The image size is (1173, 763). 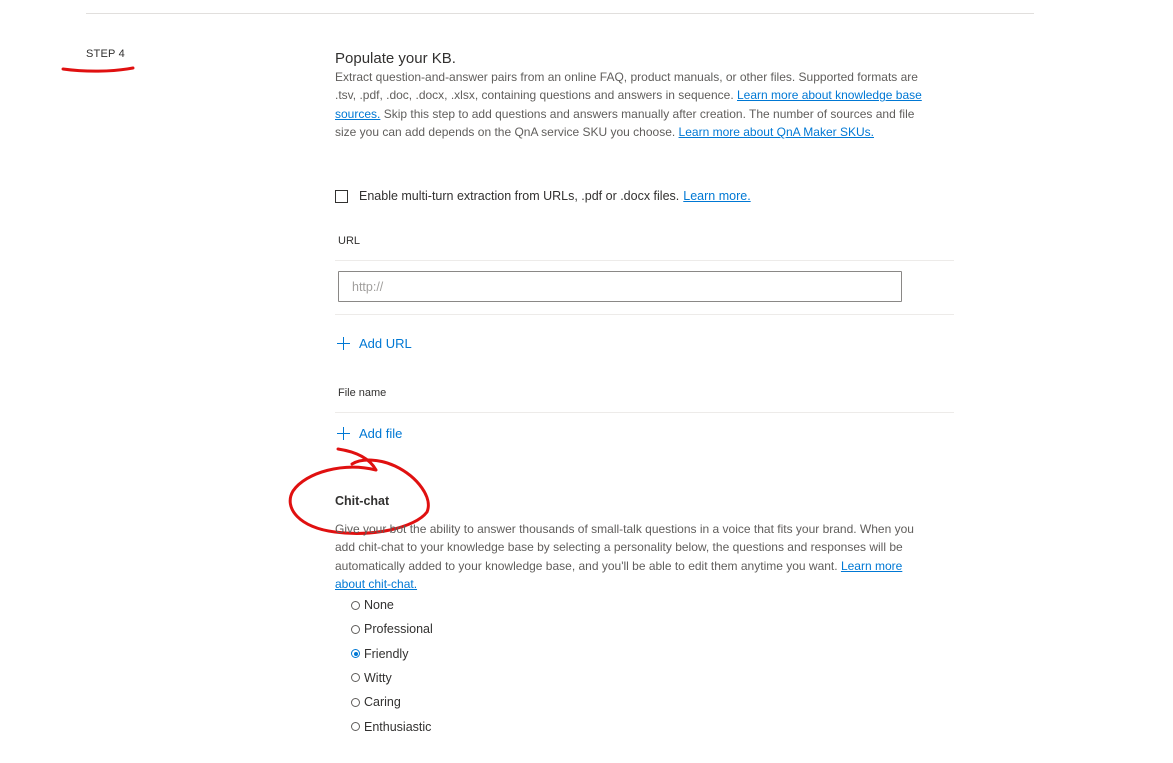 What do you see at coordinates (716, 196) in the screenshot?
I see `multiturn-learn-more-link: Learn more.` at bounding box center [716, 196].